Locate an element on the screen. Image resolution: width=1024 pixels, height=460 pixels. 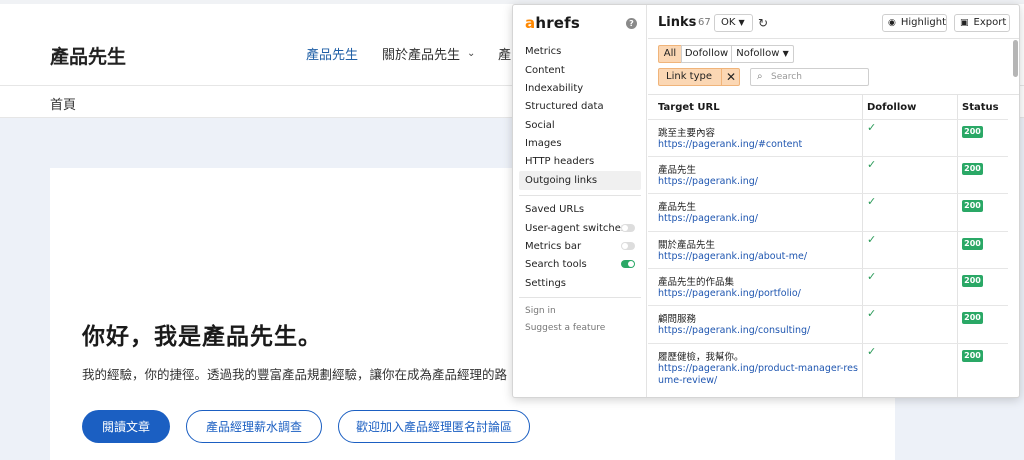
export-button: ▣ Export is located at coordinates (982, 23).